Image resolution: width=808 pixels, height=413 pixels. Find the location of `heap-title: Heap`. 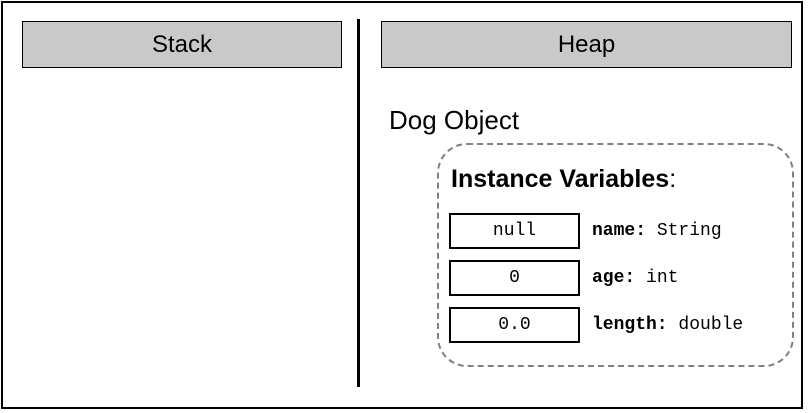

heap-title: Heap is located at coordinates (586, 44).